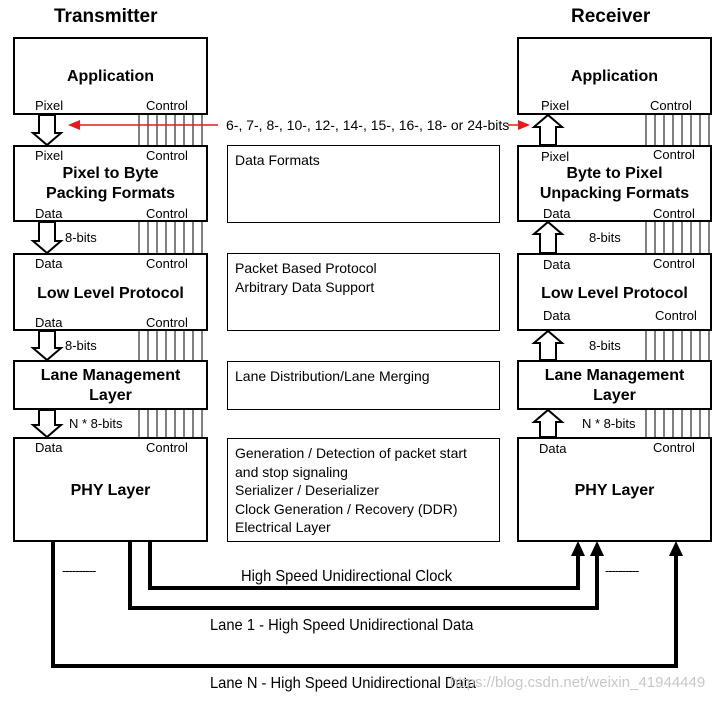  I want to click on tx-packing-name-line1: Pixel to Byte, so click(110, 173).